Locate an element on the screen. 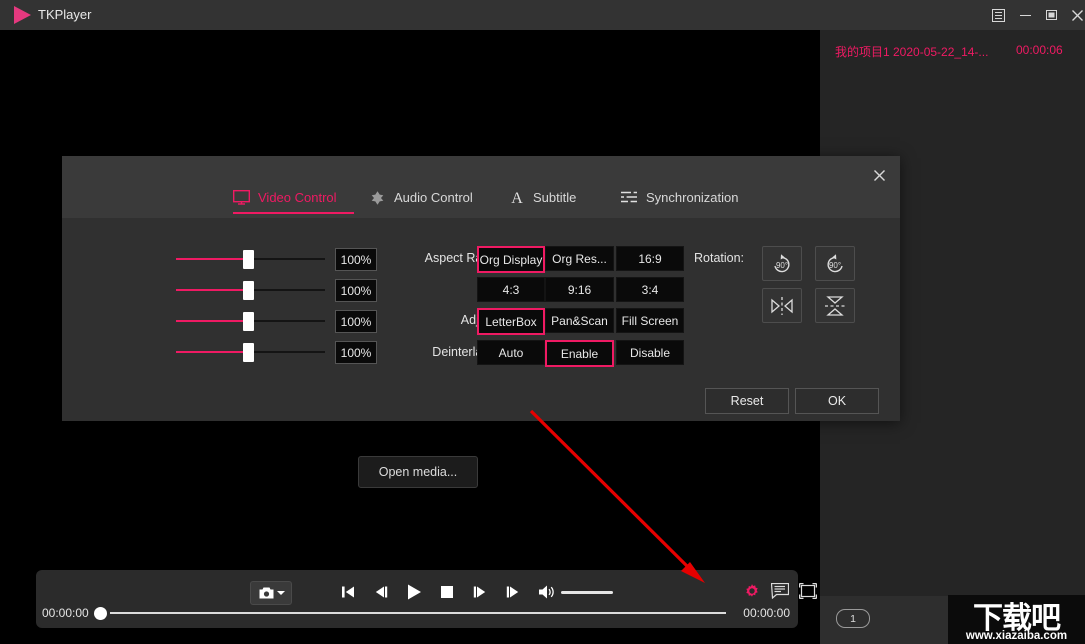 The width and height of the screenshot is (1085, 644). playlist-item: 我的项目1 2020-05-22_14-... 00:00:06 is located at coordinates (952, 51).